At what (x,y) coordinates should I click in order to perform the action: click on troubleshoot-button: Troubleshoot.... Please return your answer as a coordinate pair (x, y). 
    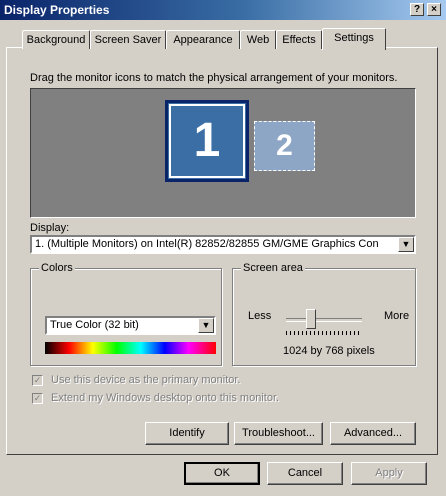
    Looking at the image, I should click on (278, 433).